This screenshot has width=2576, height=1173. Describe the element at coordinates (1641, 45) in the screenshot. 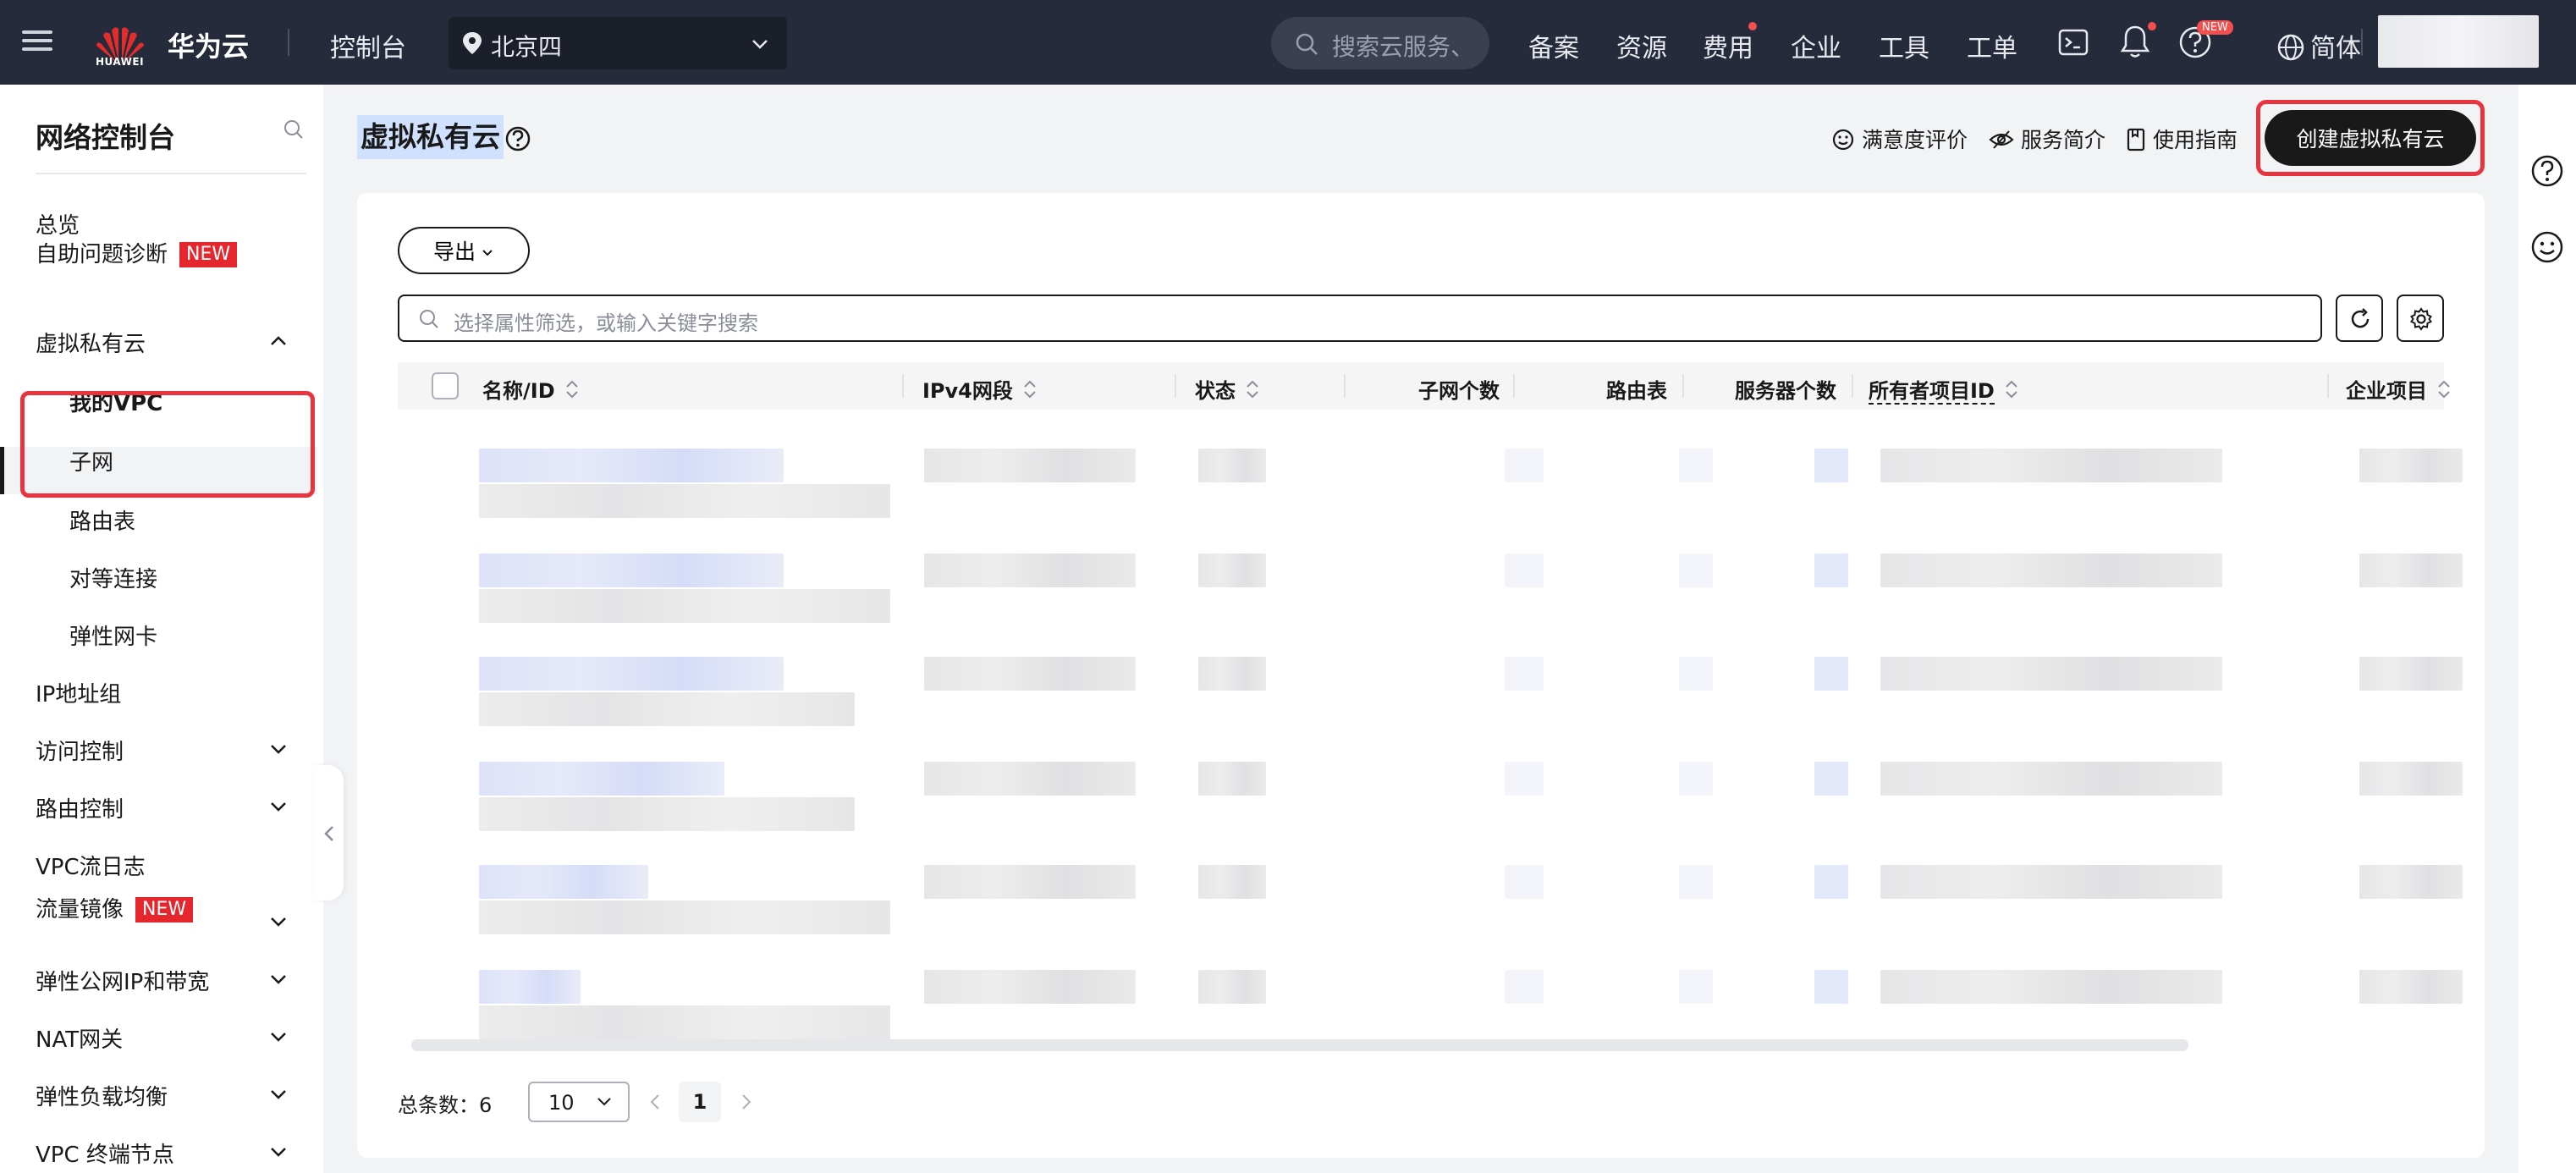

I see `nav-resources: 资源` at that location.